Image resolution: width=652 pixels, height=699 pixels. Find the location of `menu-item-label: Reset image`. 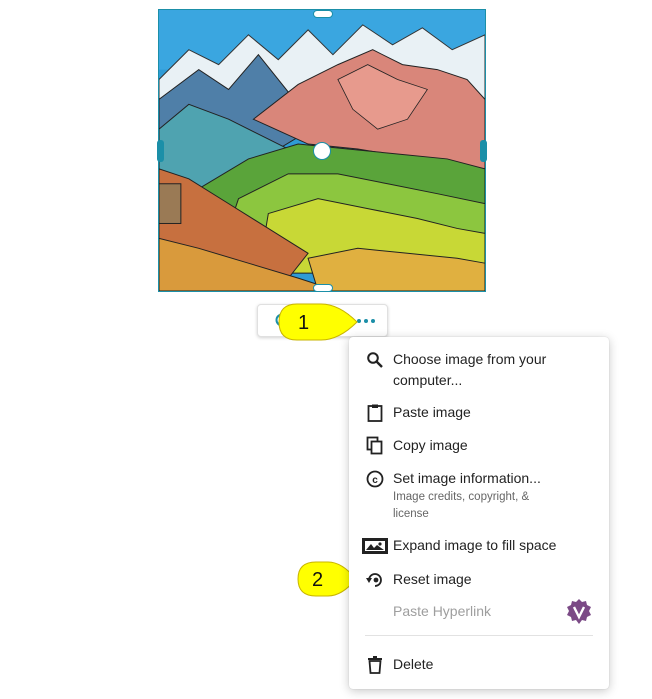

menu-item-label: Reset image is located at coordinates (432, 579).